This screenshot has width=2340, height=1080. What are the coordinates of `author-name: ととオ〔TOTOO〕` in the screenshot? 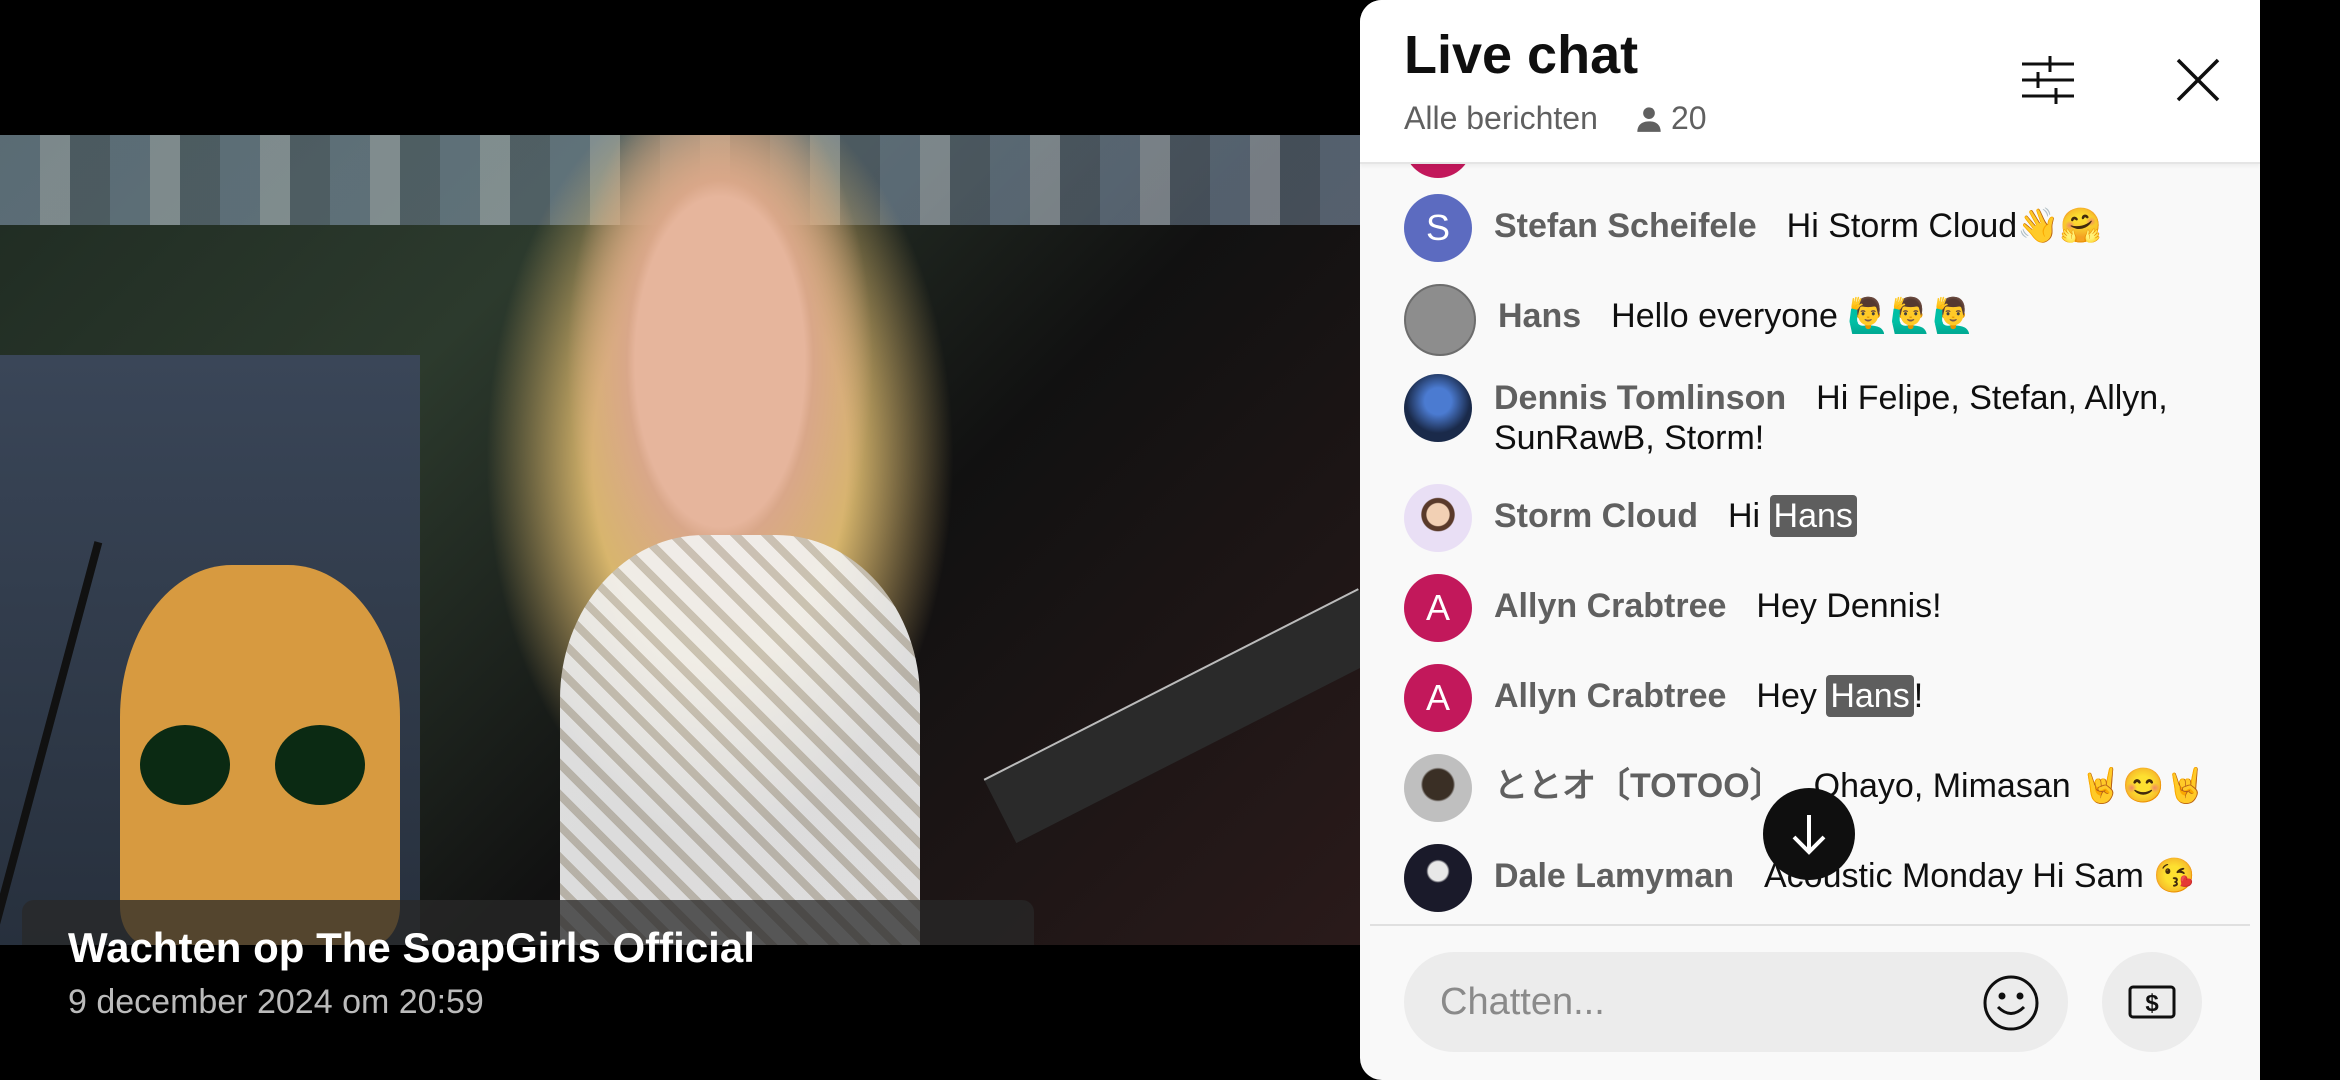 It's located at (1639, 786).